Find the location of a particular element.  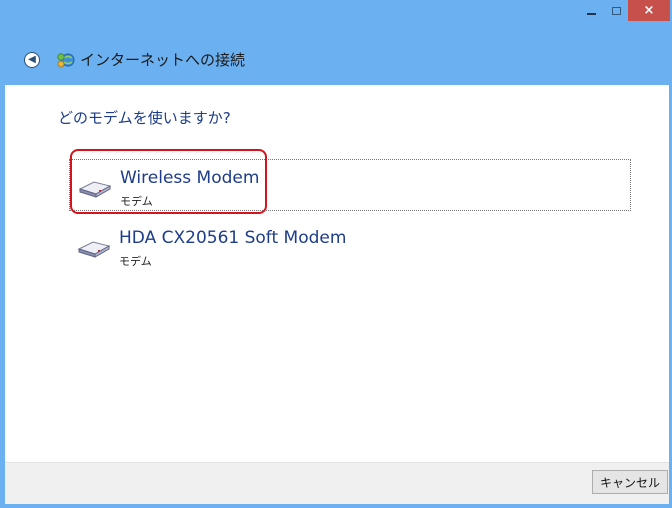

back-button: ◀ is located at coordinates (32, 60).